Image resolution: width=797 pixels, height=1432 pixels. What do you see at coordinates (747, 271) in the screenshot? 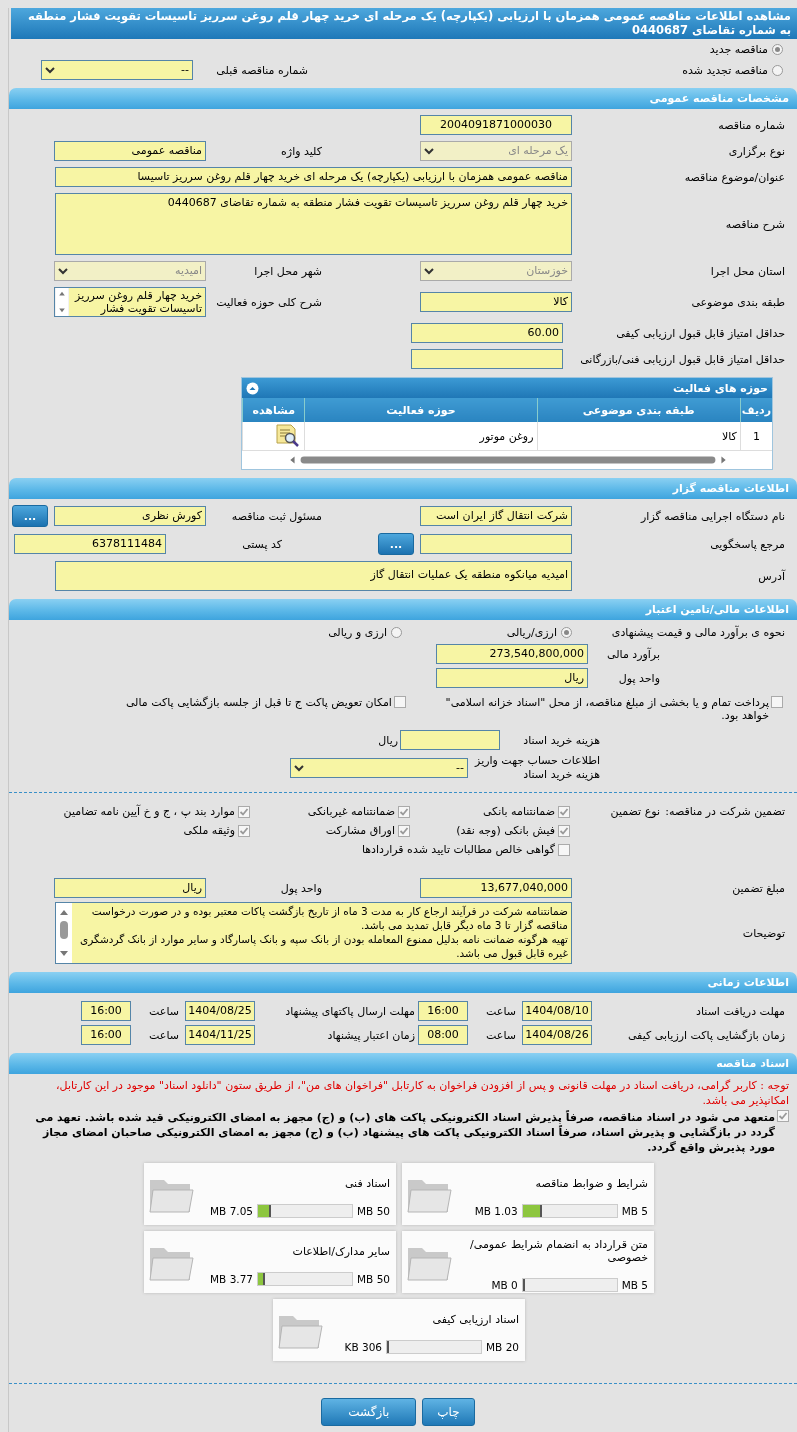
I see `field-label: استان محل اجرا` at bounding box center [747, 271].